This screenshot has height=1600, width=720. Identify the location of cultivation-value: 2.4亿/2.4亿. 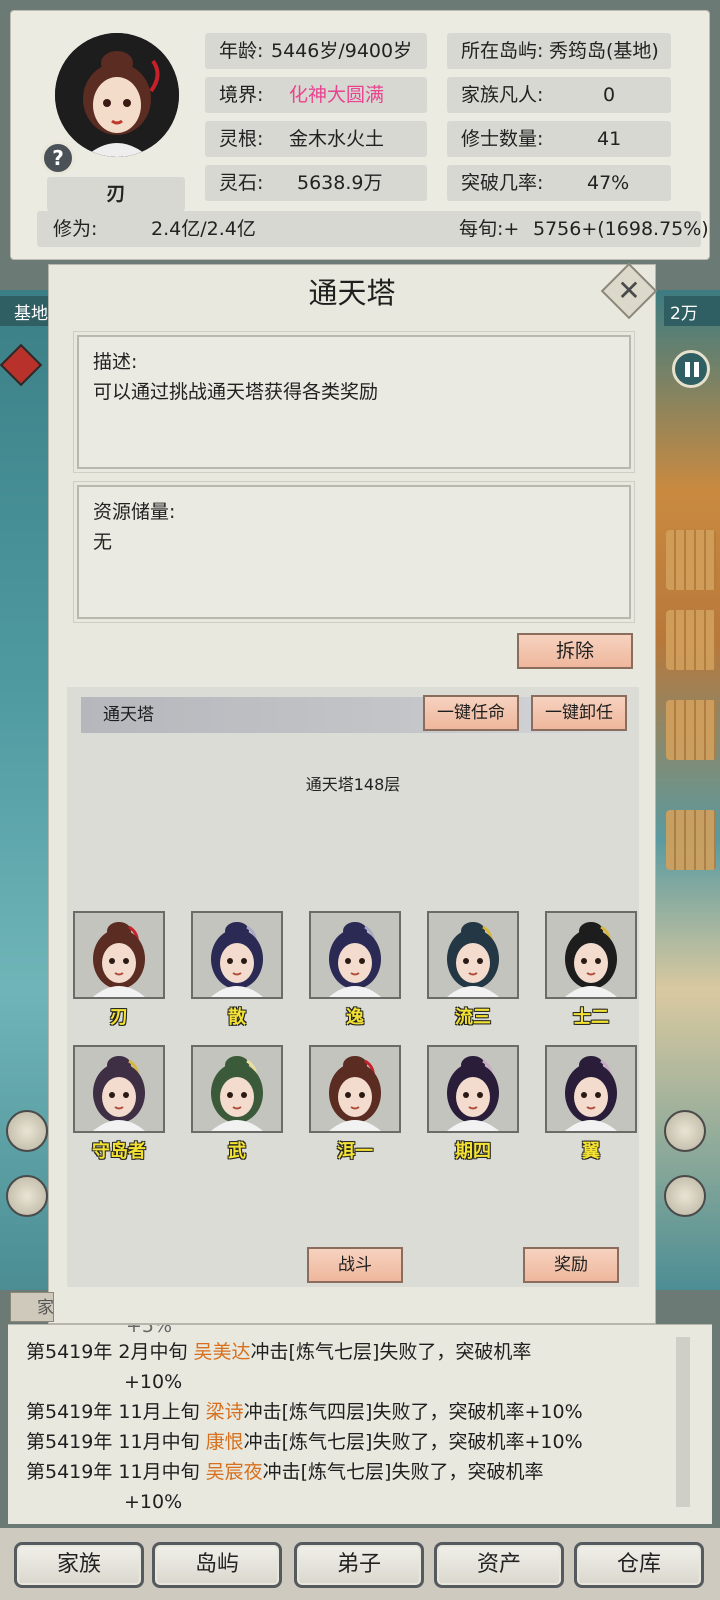
(203, 229).